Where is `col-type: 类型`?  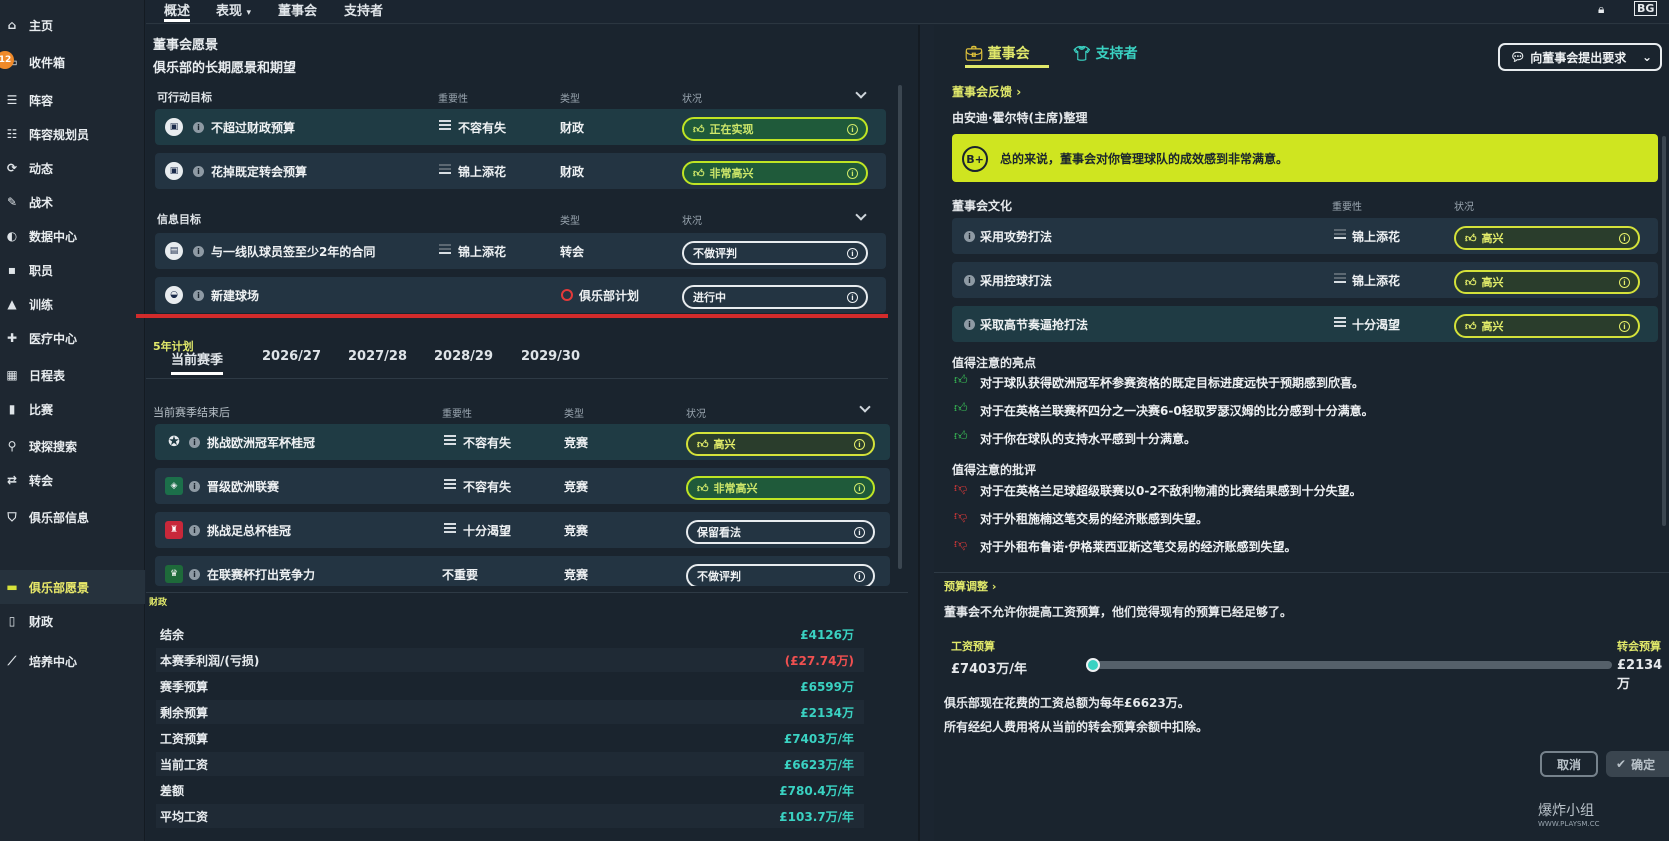
col-type: 类型 is located at coordinates (570, 99).